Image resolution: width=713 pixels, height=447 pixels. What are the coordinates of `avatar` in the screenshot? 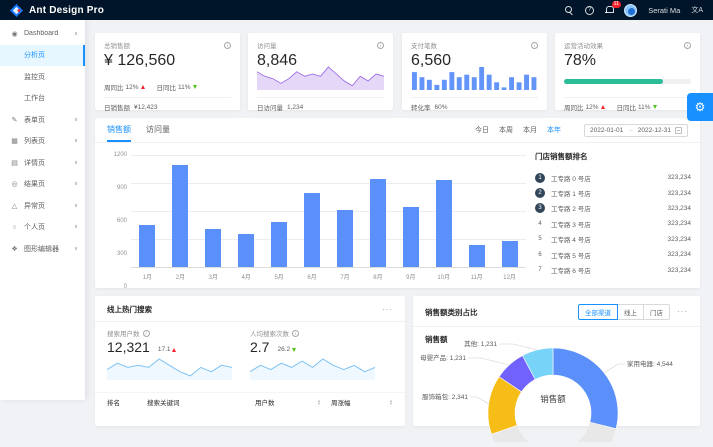 It's located at (631, 10).